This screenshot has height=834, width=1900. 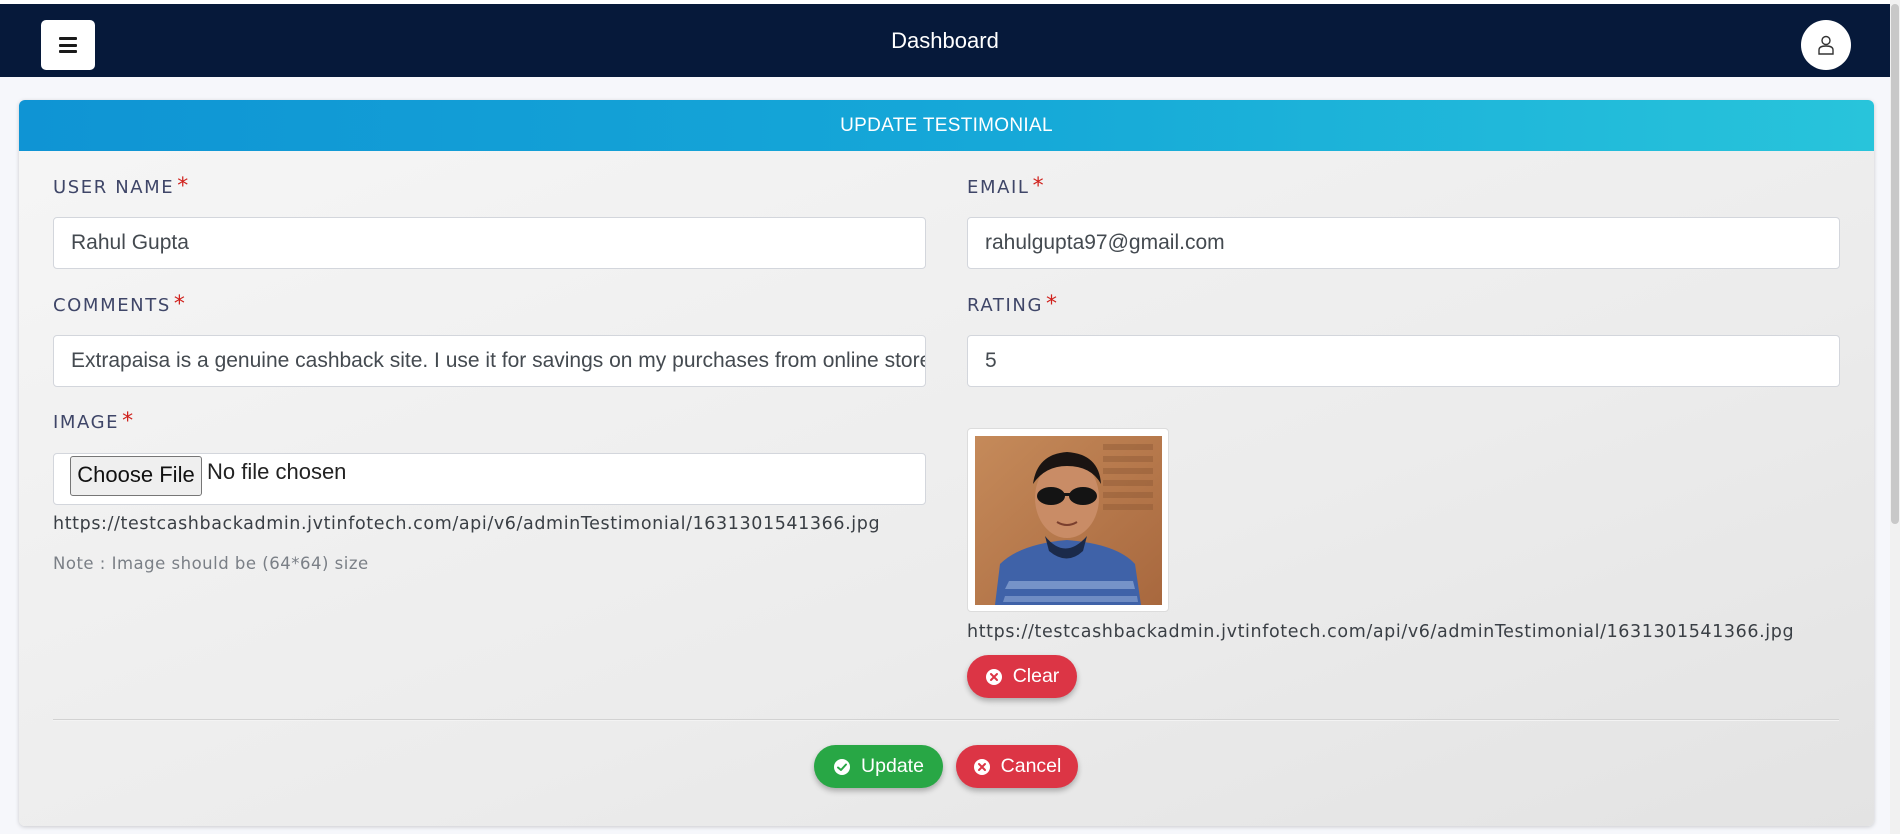 I want to click on check-circle-icon, so click(x=842, y=766).